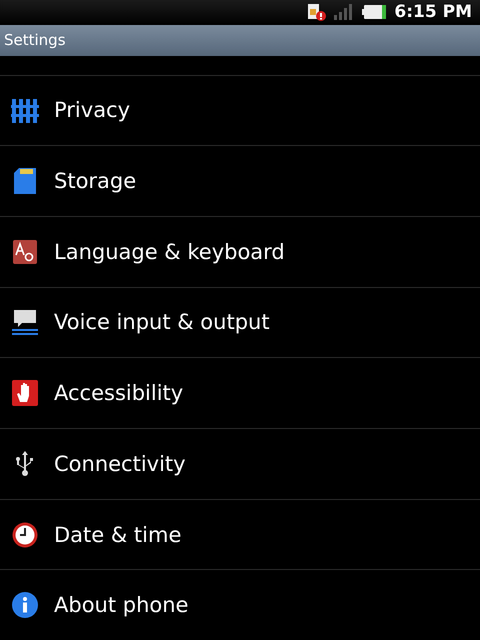 The height and width of the screenshot is (640, 480). Describe the element at coordinates (25, 110) in the screenshot. I see `fence-icon` at that location.